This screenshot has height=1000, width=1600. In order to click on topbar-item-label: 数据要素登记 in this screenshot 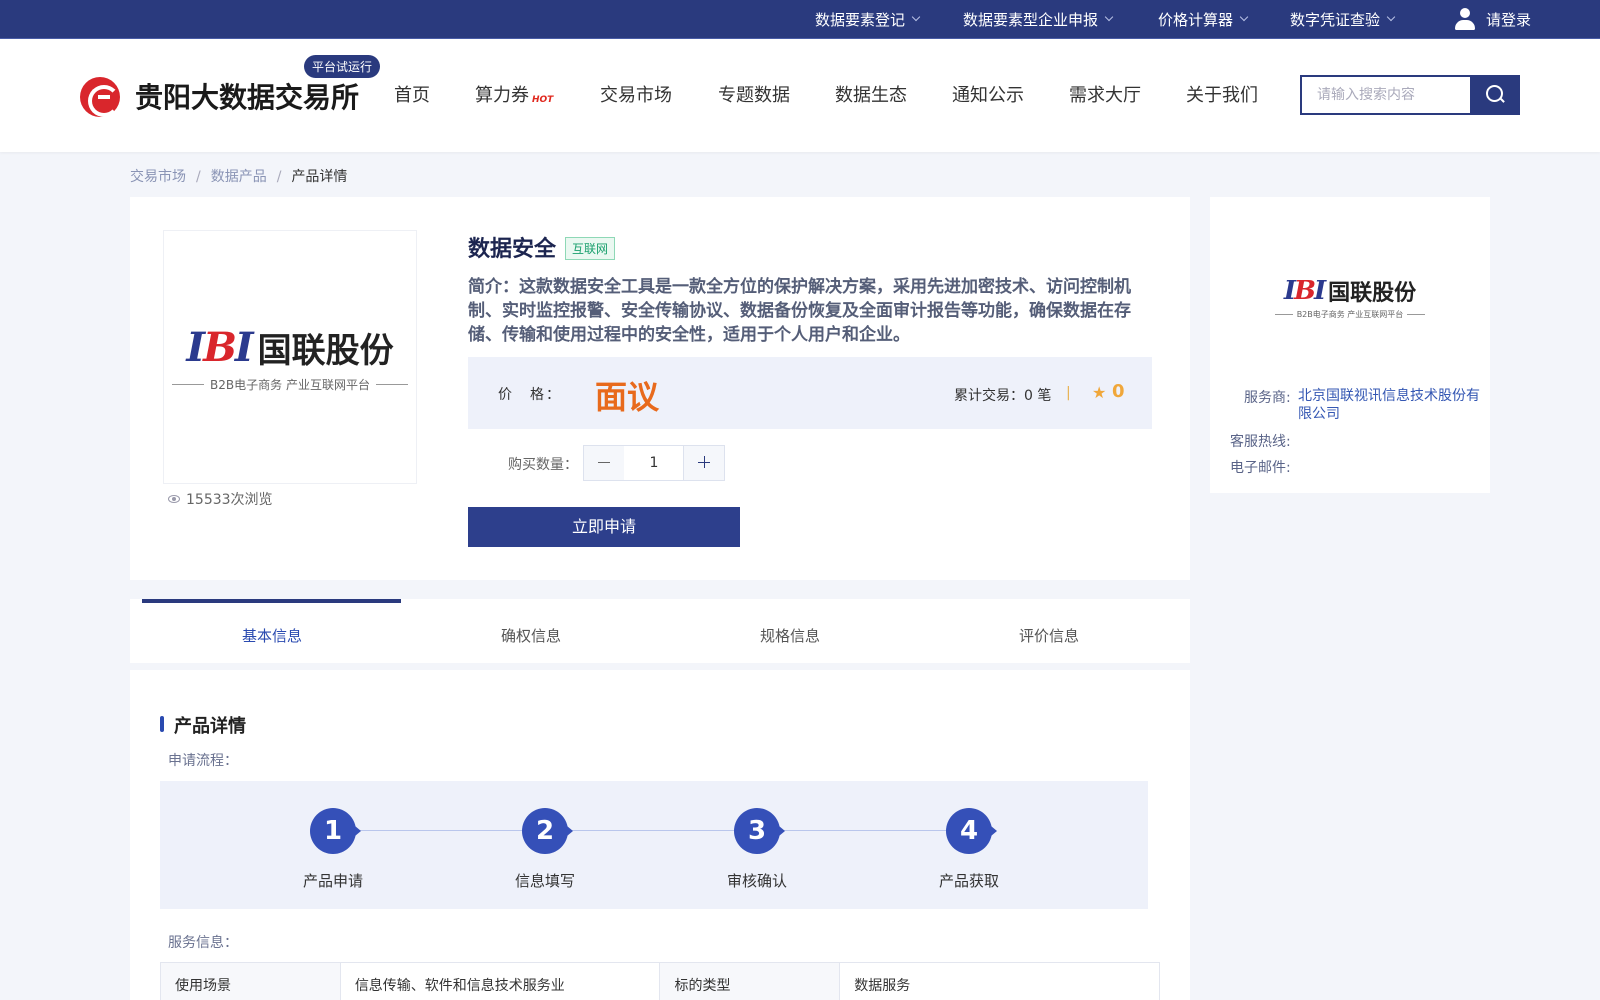, I will do `click(860, 19)`.